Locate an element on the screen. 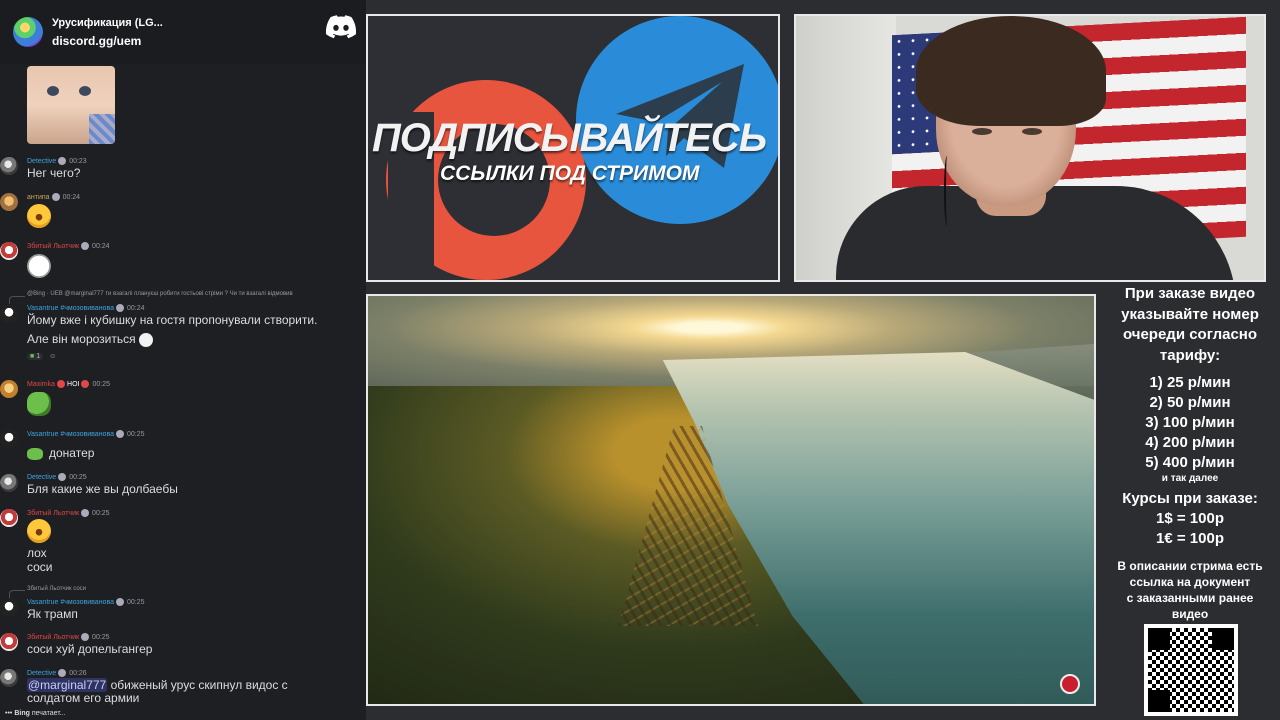  timestamp: 00:23 is located at coordinates (78, 161).